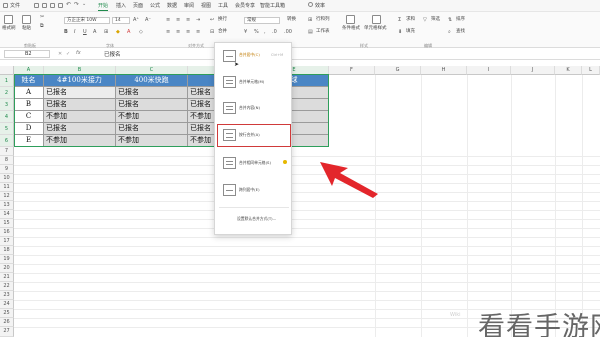  Describe the element at coordinates (118, 32) in the screenshot. I see `fill-color-icon: ◆` at that location.